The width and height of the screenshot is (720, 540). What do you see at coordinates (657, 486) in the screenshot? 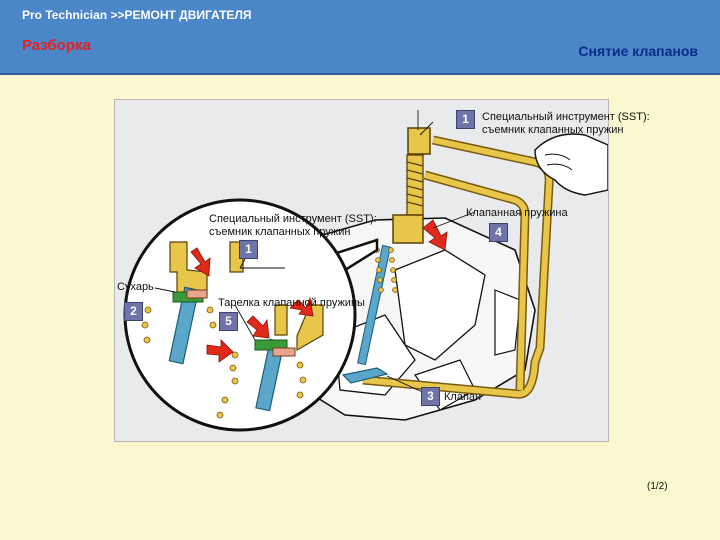
I see `page-indicator: (1/2)` at bounding box center [657, 486].